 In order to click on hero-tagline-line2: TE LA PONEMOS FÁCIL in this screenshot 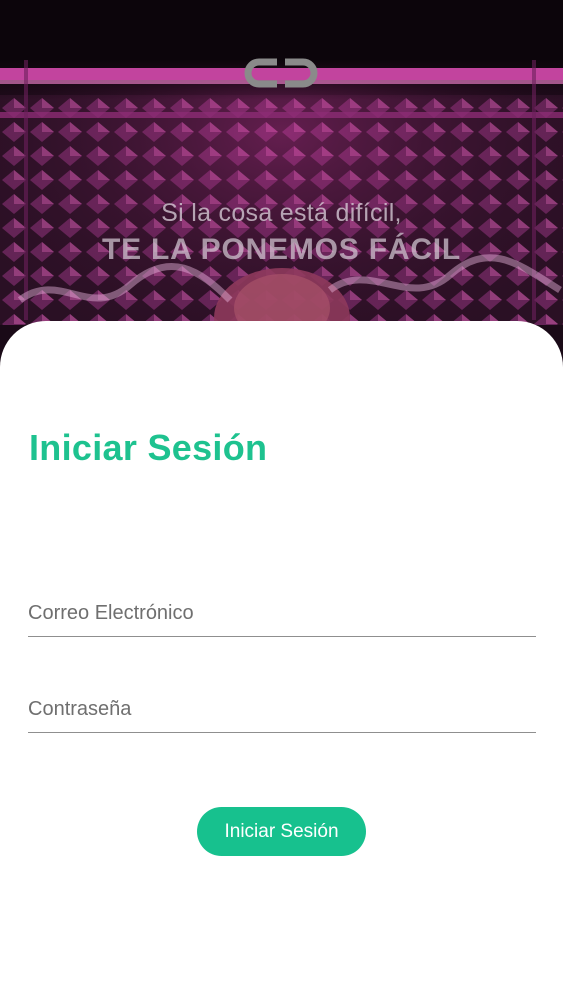, I will do `click(281, 249)`.